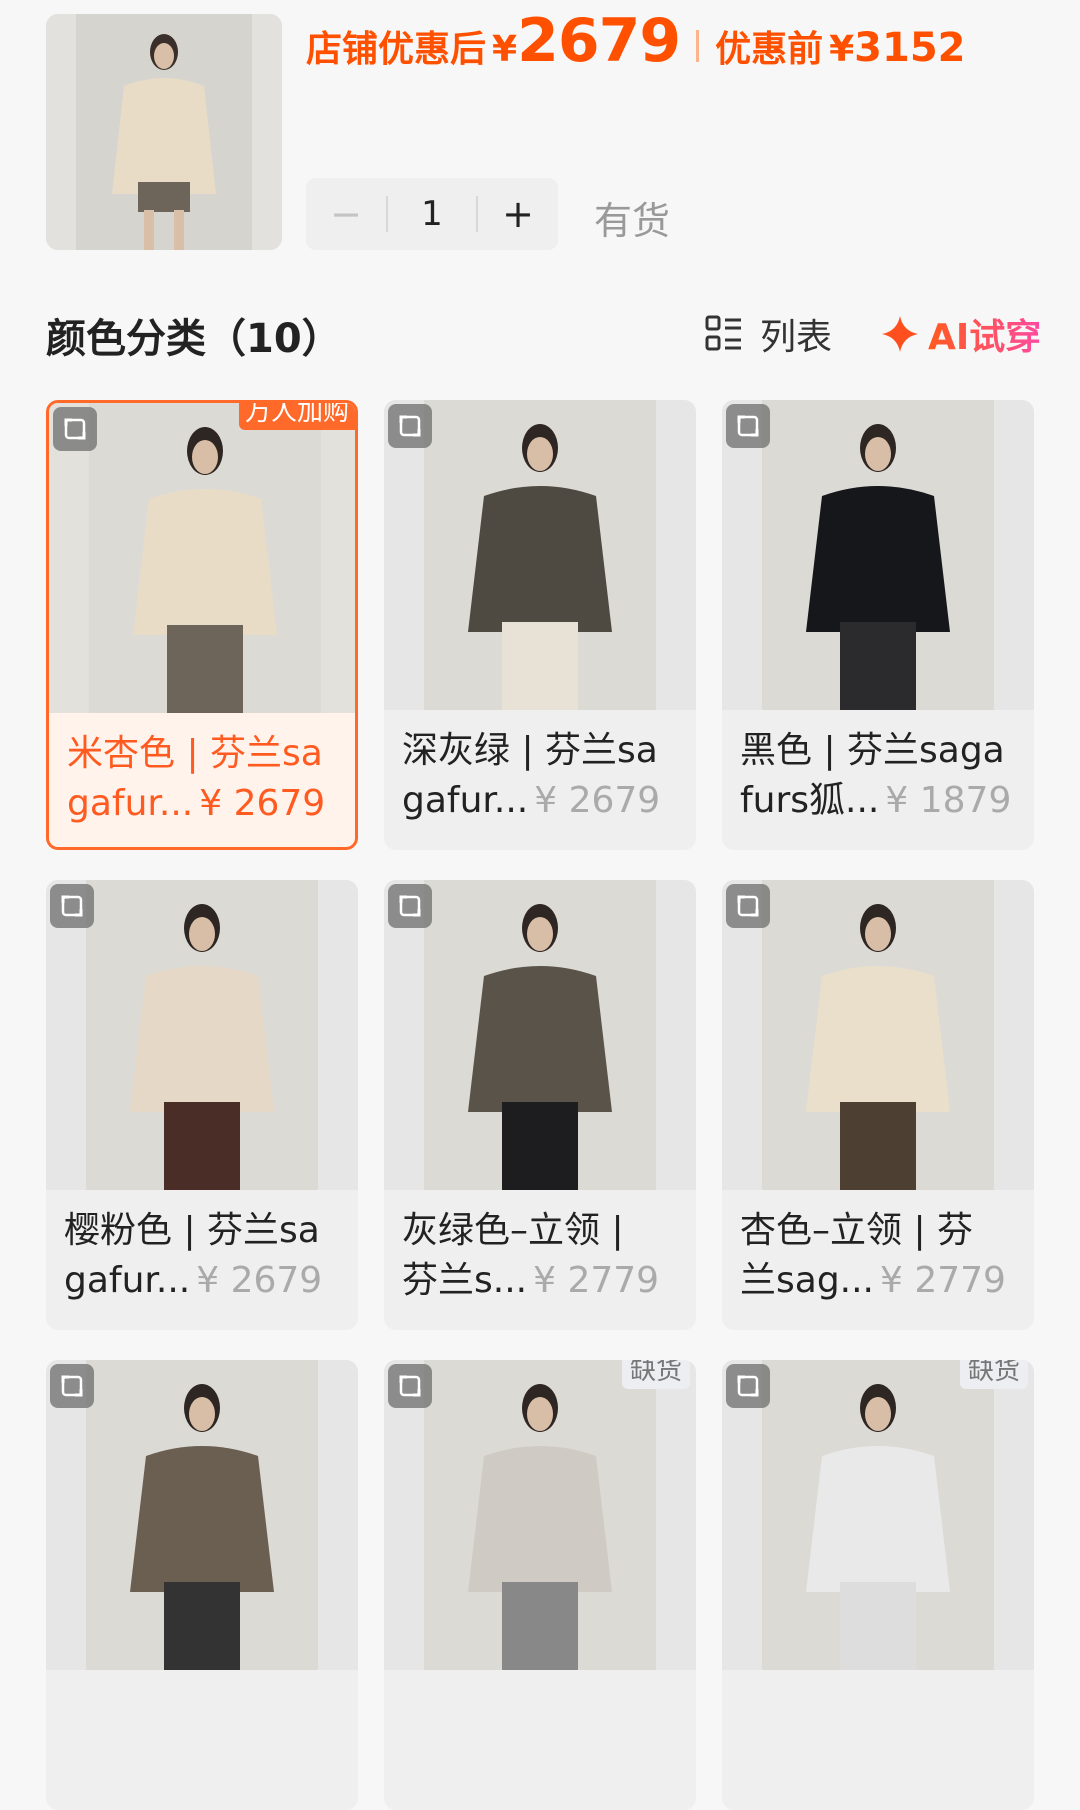 The image size is (1080, 1810). I want to click on variant-caption: 黑色 | 芬兰saga furs狐... ¥ 1879, so click(880, 776).